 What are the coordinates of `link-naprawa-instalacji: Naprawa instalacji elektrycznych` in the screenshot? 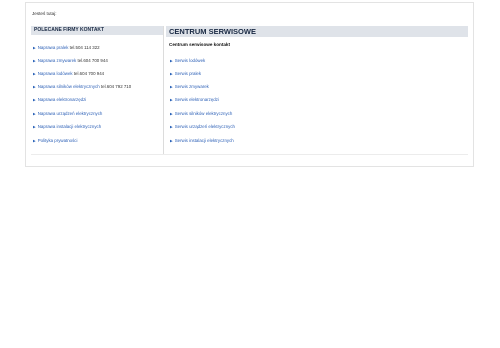 It's located at (69, 126).